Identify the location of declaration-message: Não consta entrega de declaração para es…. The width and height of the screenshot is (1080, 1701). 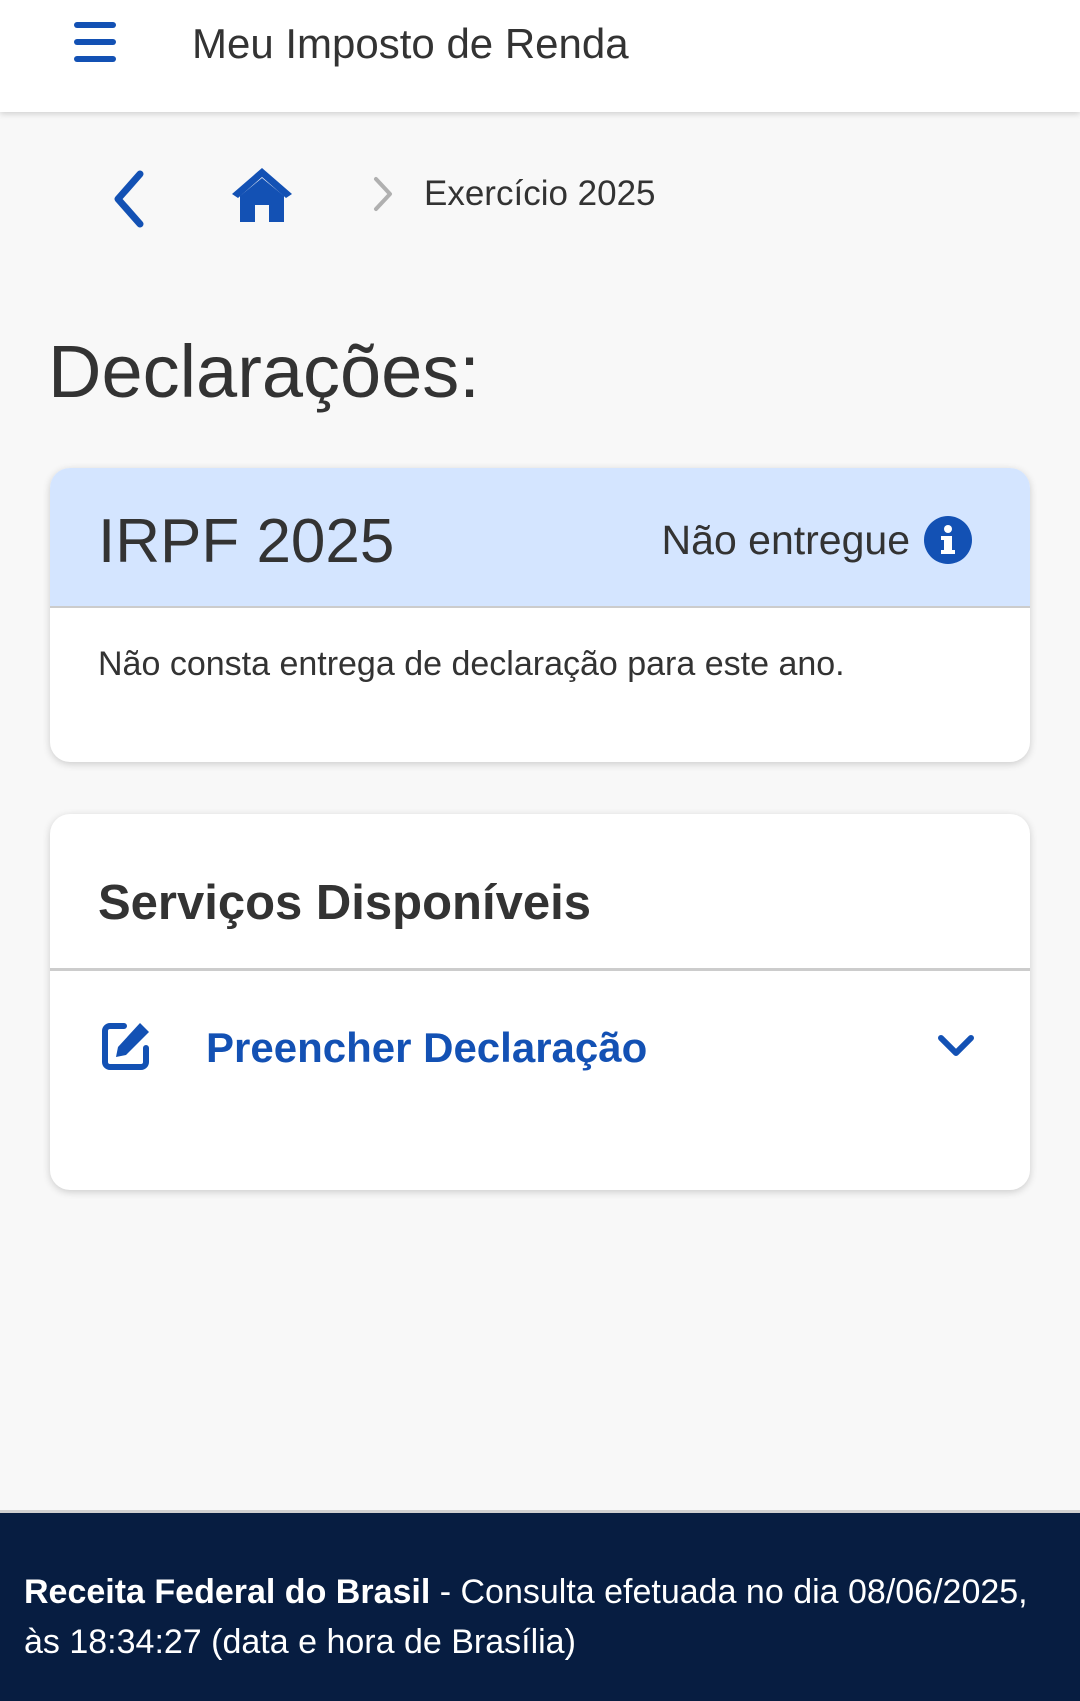
(471, 664).